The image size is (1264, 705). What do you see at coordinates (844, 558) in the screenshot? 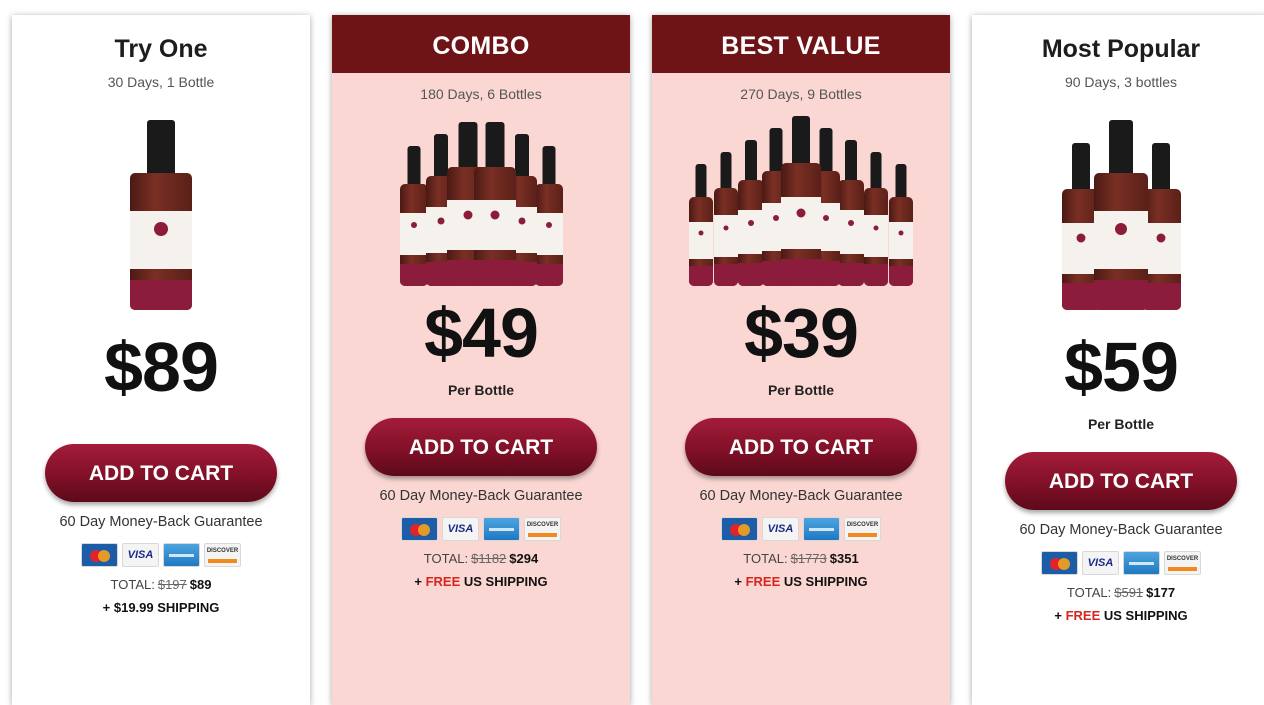
I see `total-new-price: $351` at bounding box center [844, 558].